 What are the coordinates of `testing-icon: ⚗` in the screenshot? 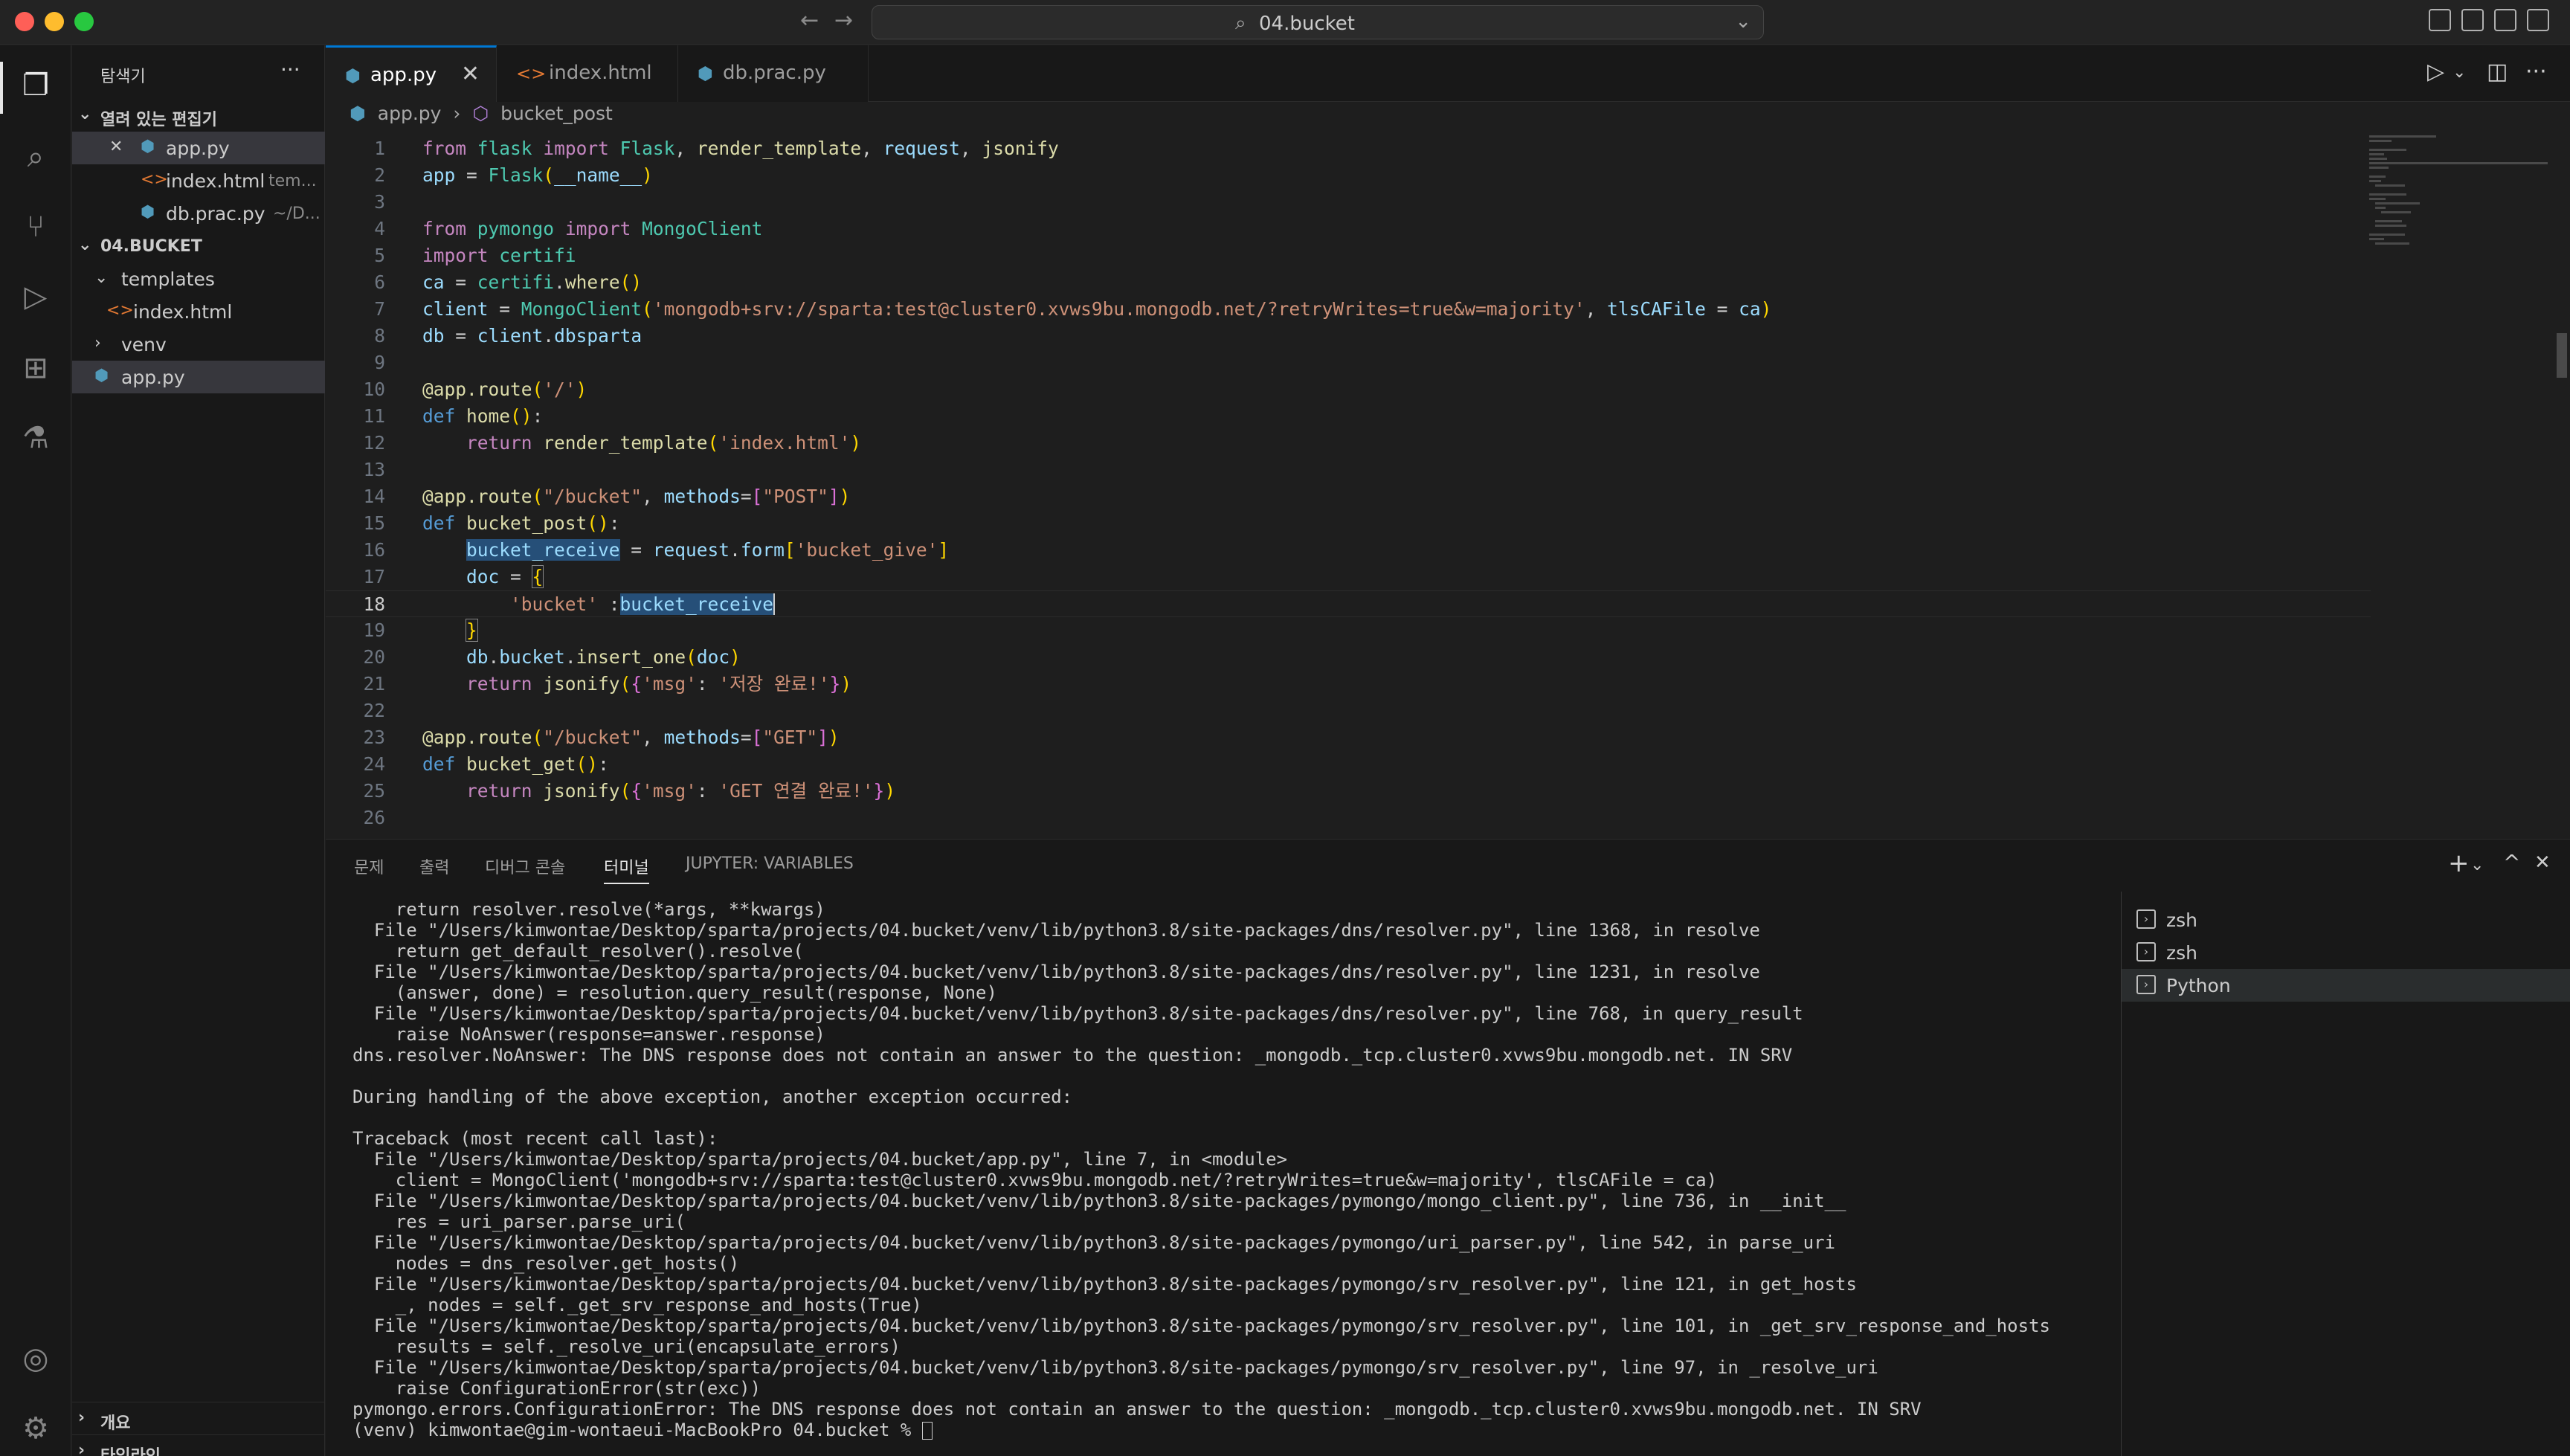 It's located at (35, 438).